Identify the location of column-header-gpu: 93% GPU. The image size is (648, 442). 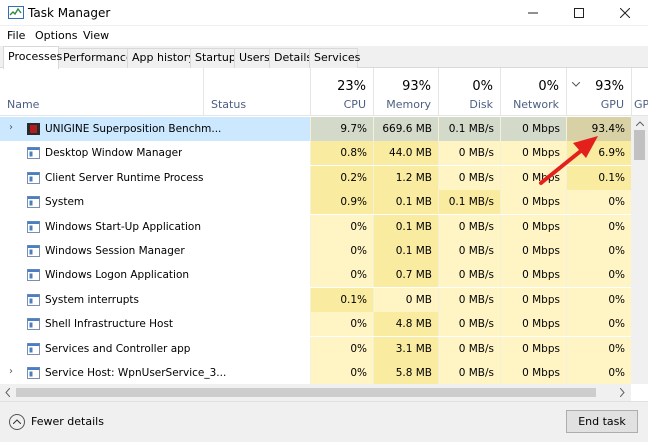
(598, 91).